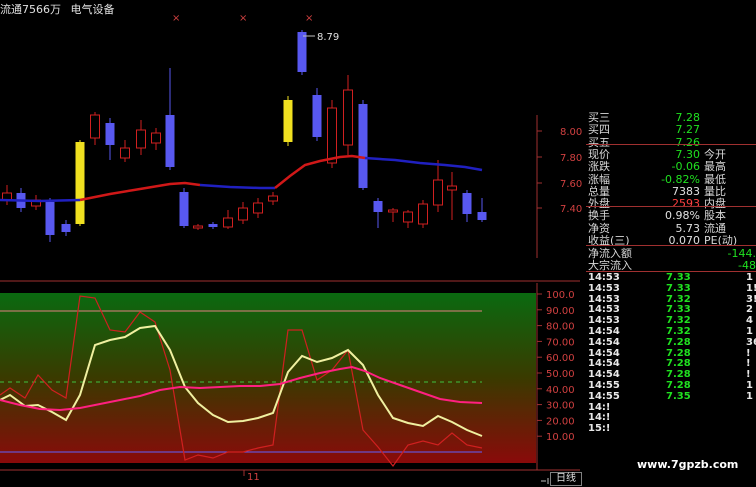 This screenshot has height=487, width=756. What do you see at coordinates (560, 311) in the screenshot?
I see `indicator-axis-label: 90.00` at bounding box center [560, 311].